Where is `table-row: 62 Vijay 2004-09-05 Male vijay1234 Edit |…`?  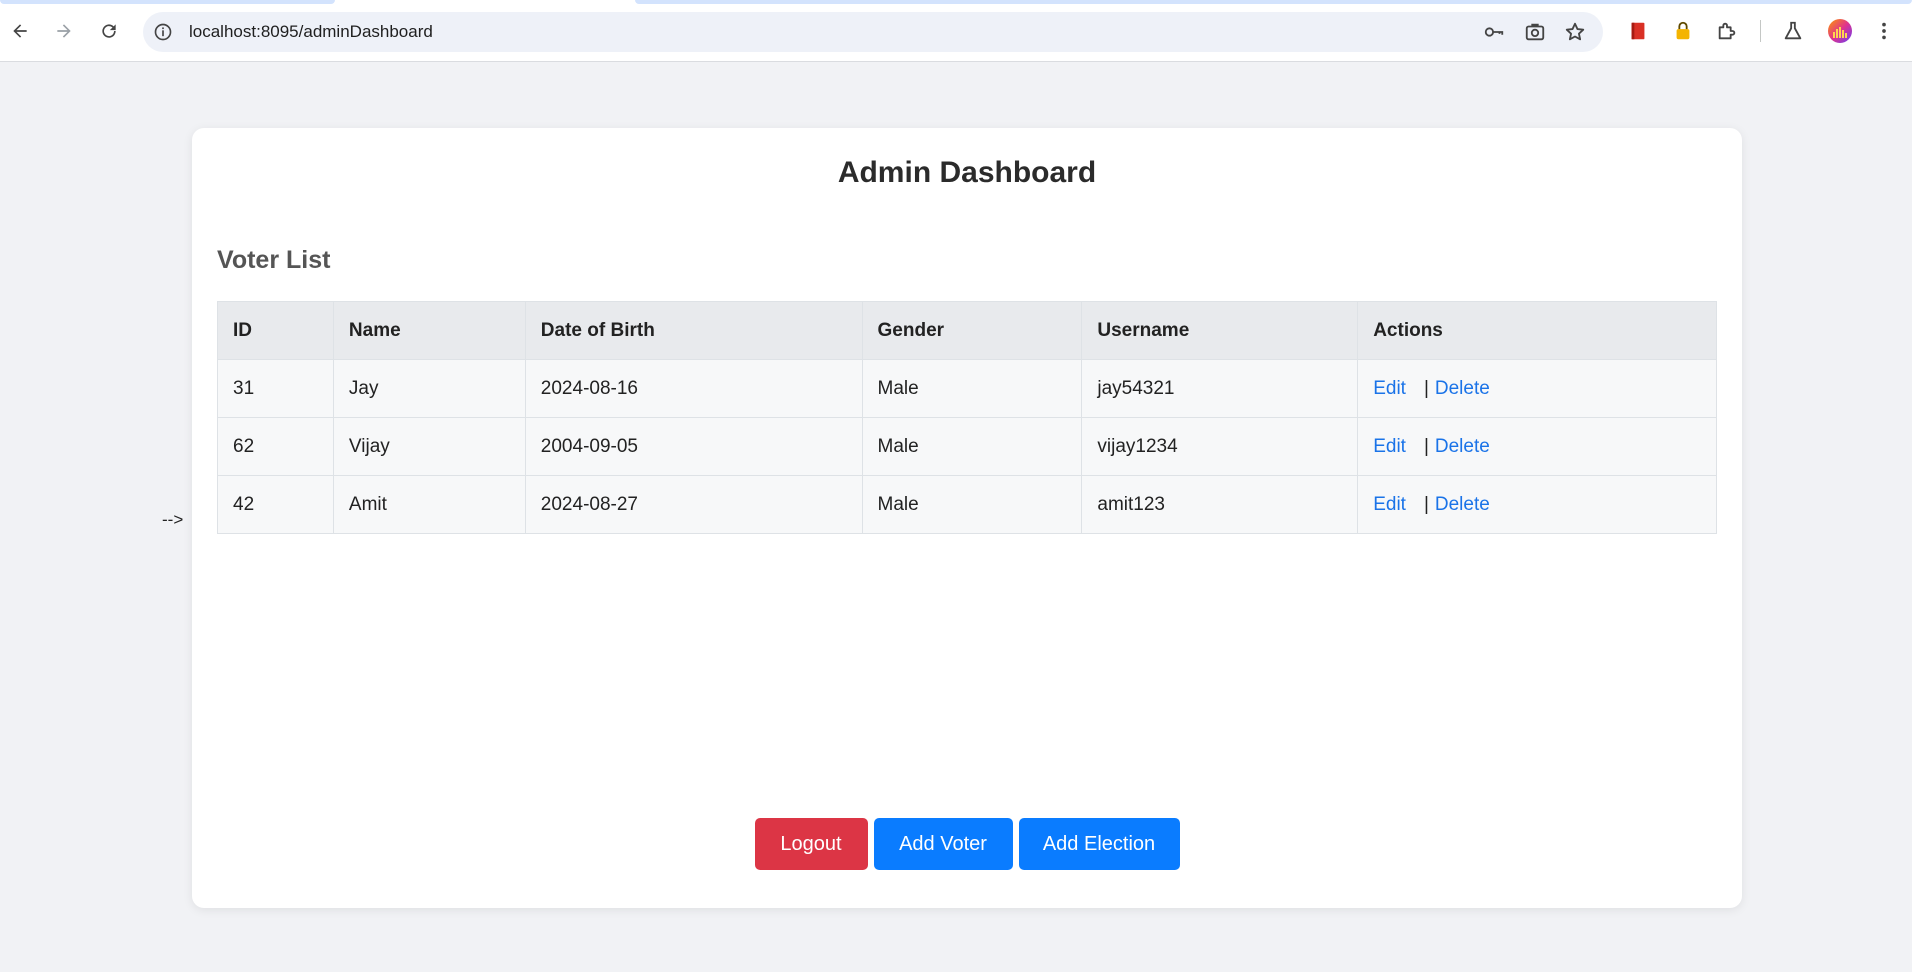
table-row: 62 Vijay 2004-09-05 Male vijay1234 Edit |… is located at coordinates (967, 446).